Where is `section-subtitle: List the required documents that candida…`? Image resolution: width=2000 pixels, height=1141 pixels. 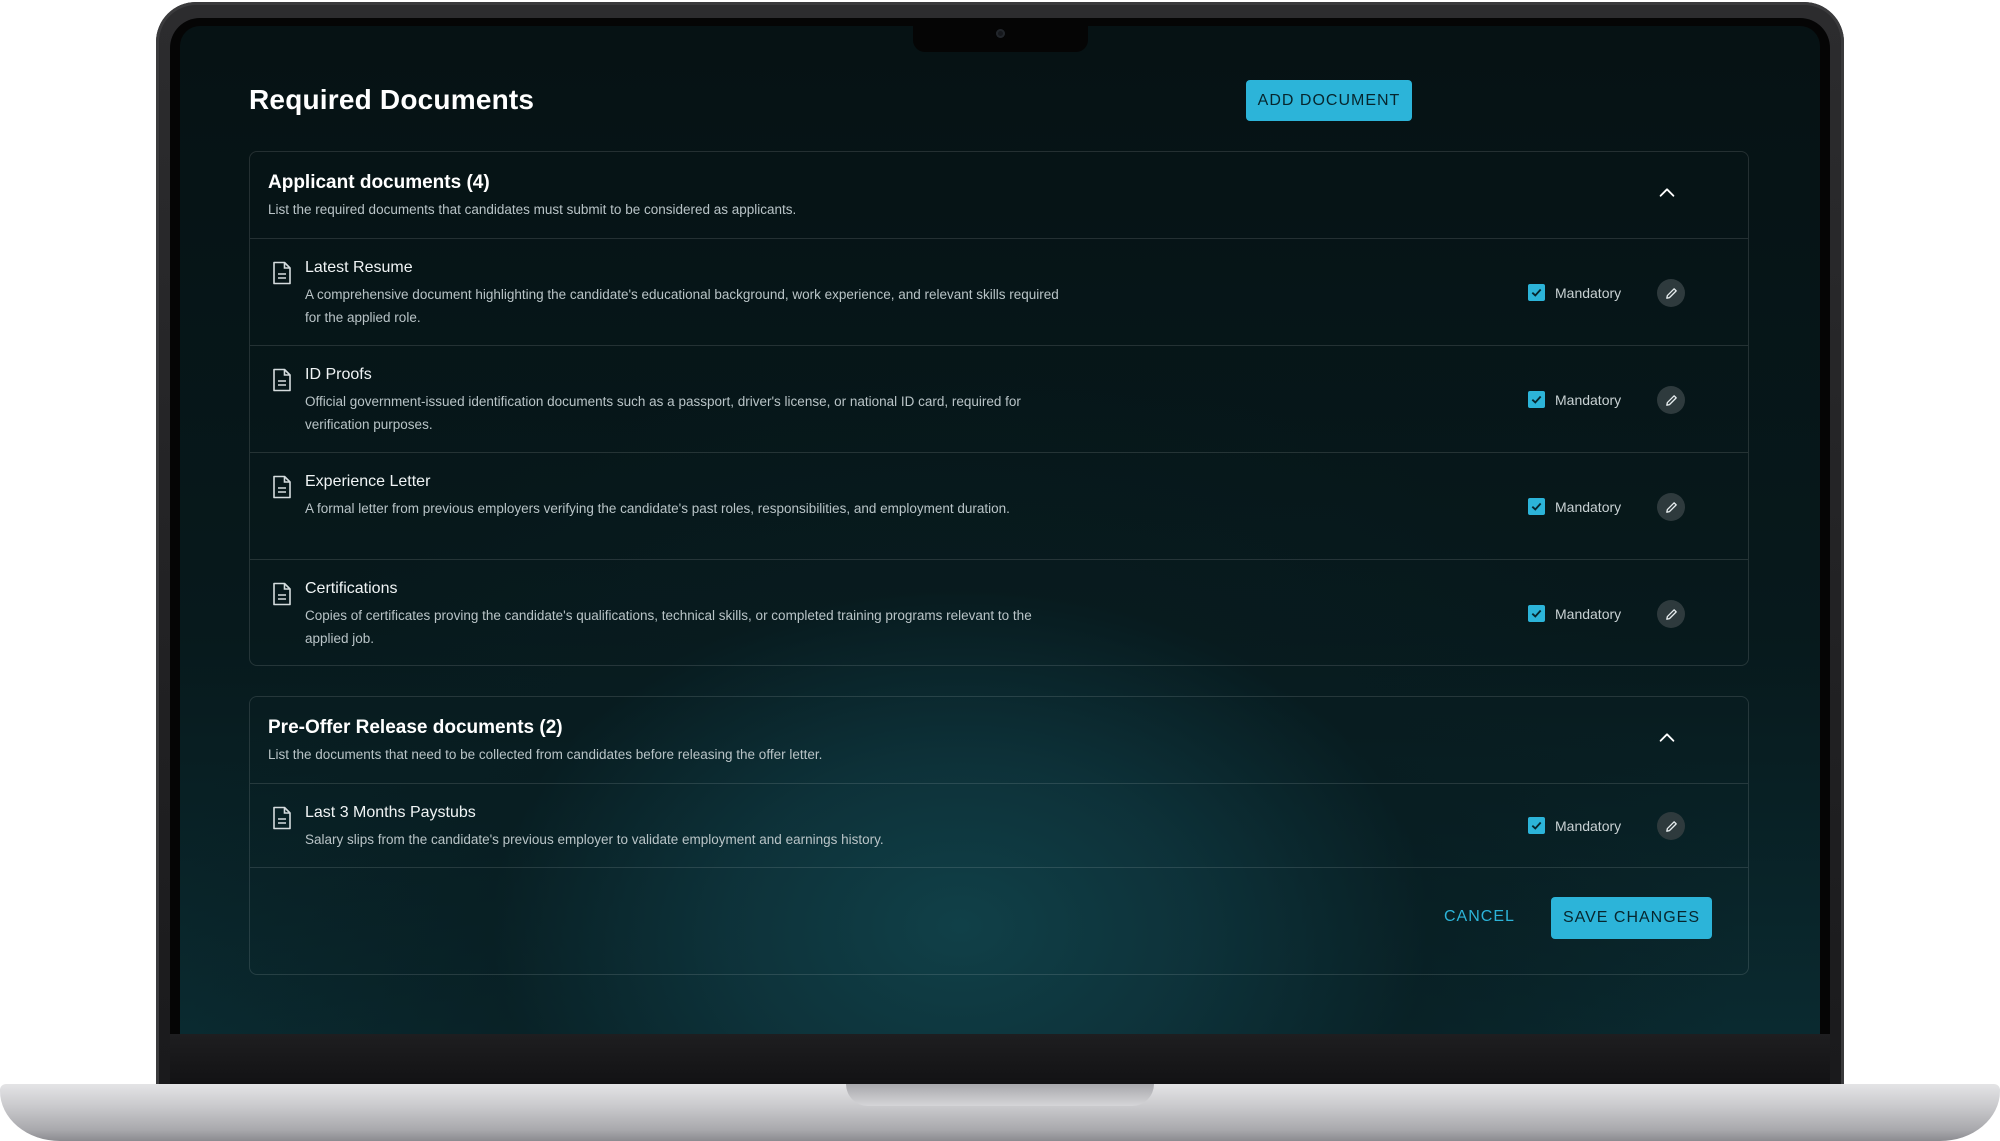 section-subtitle: List the required documents that candida… is located at coordinates (532, 209).